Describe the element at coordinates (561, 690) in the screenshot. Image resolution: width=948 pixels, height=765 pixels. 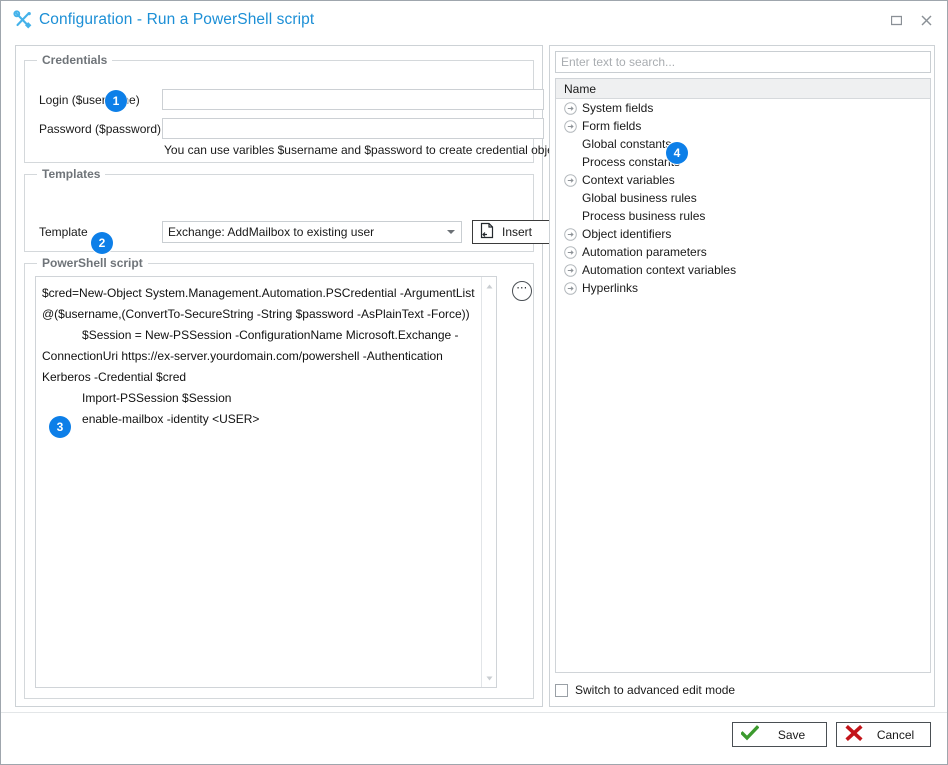
I see `advanced-edit-mode-checkbox` at that location.